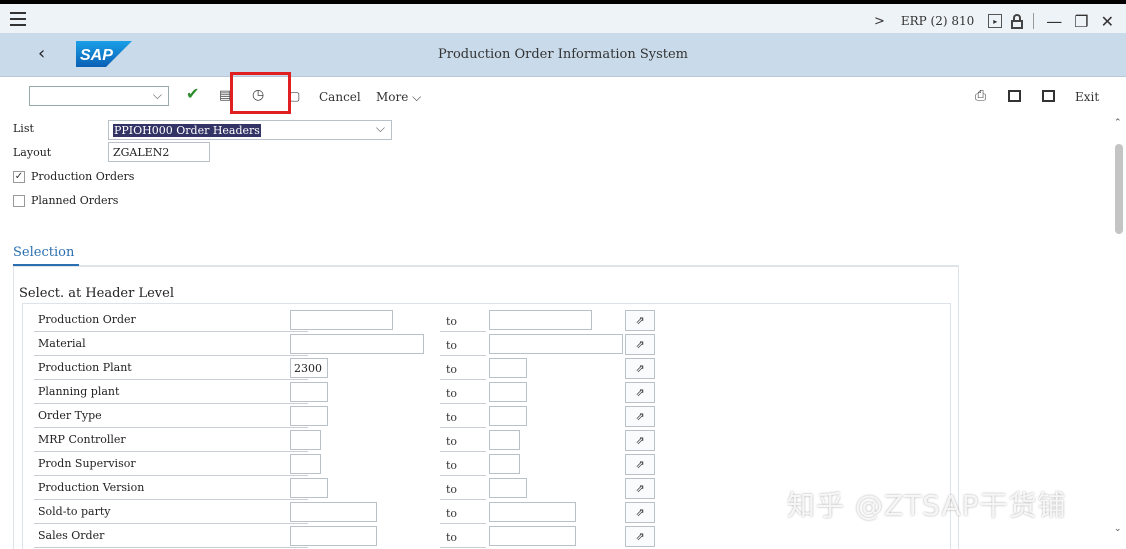  I want to click on selection-row-label: Sold-to party, so click(74, 511).